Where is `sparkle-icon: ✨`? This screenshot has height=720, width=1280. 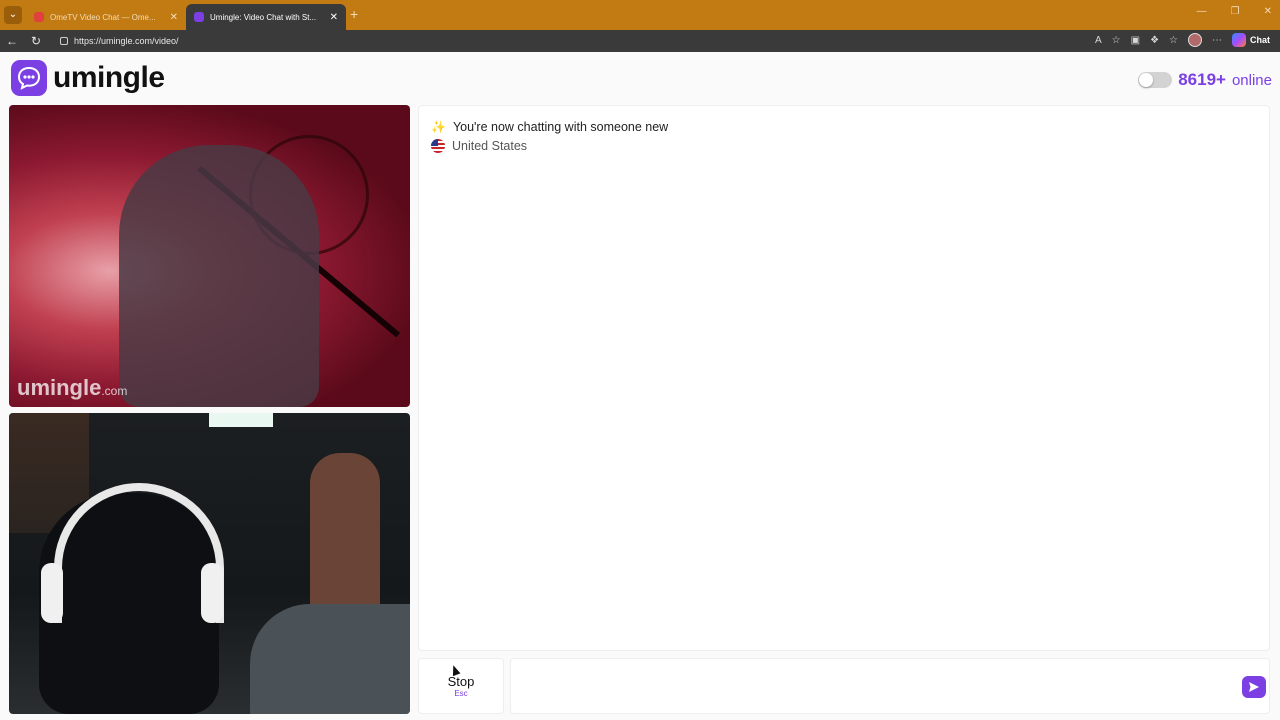 sparkle-icon: ✨ is located at coordinates (438, 127).